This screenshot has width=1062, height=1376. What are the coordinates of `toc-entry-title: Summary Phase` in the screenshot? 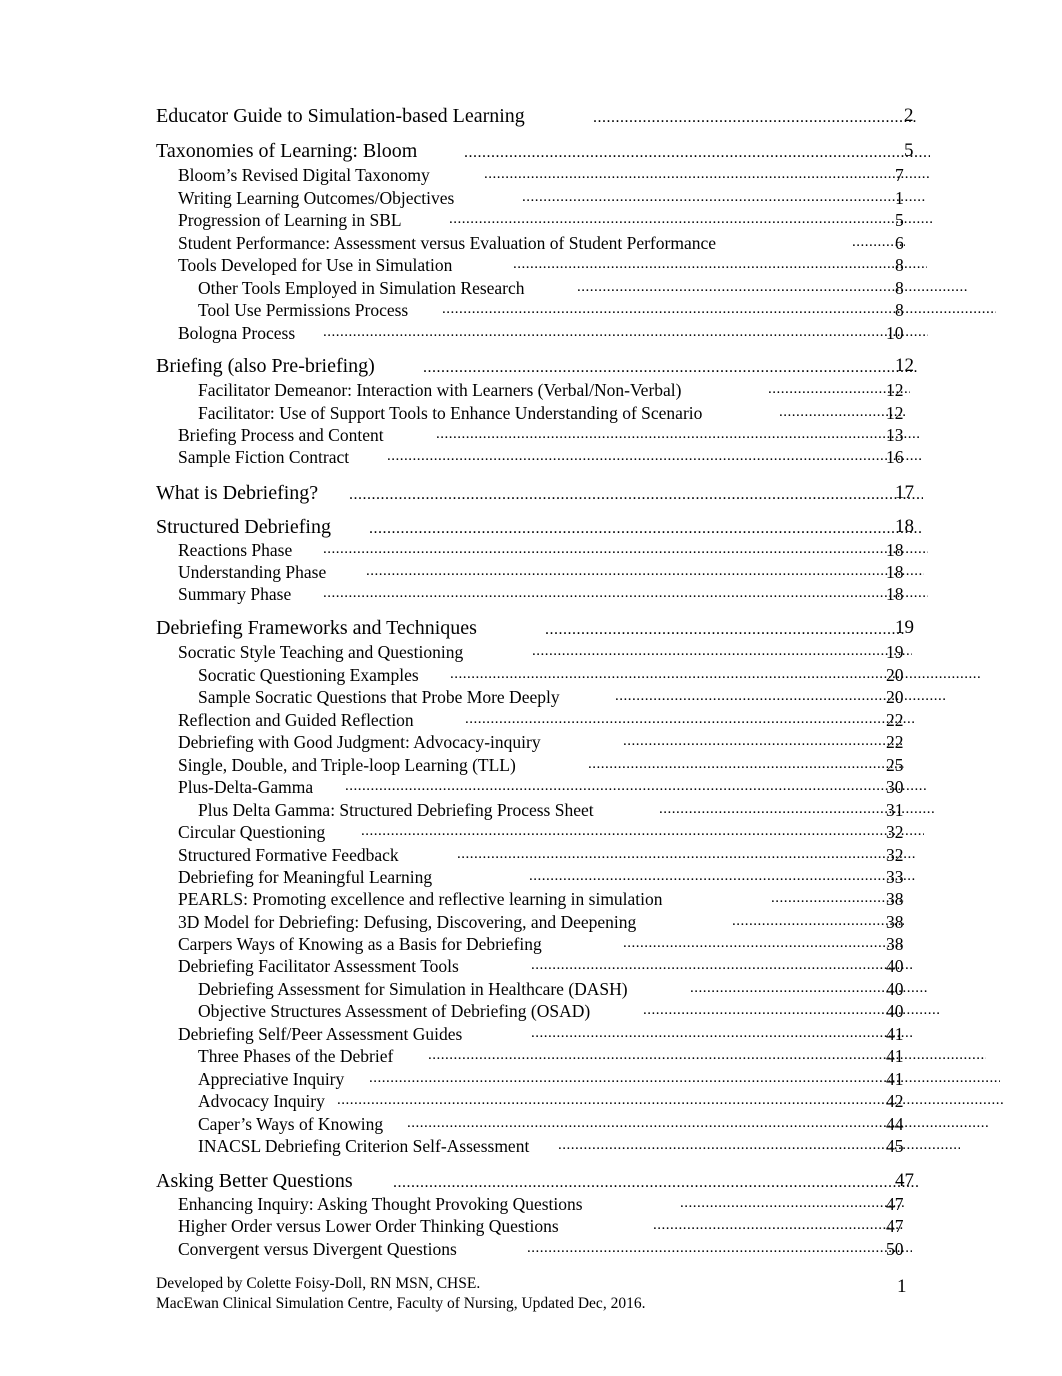 It's located at (235, 594).